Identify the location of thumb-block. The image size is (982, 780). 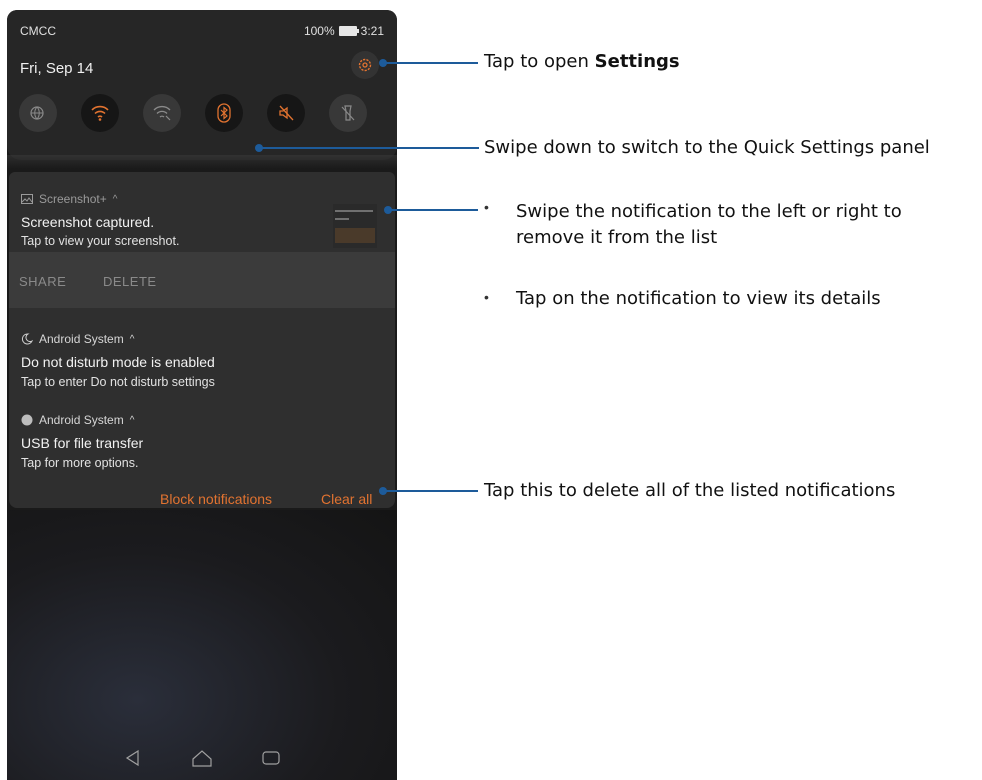
(355, 235).